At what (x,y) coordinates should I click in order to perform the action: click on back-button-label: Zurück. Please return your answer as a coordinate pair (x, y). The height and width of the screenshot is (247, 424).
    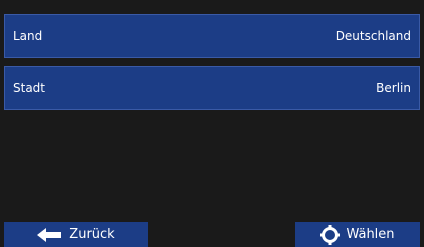
    Looking at the image, I should click on (92, 234).